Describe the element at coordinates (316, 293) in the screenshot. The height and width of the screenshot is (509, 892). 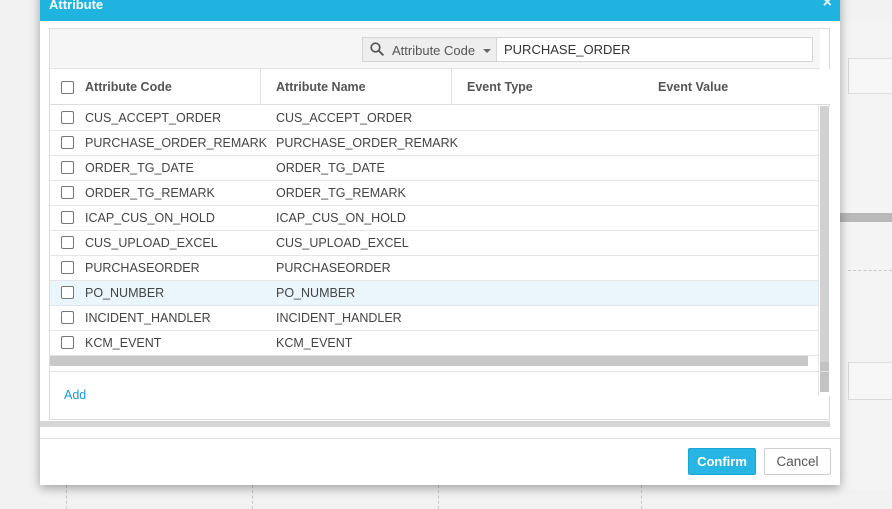
I see `attribute-name-cell: PO_NUMBER` at that location.